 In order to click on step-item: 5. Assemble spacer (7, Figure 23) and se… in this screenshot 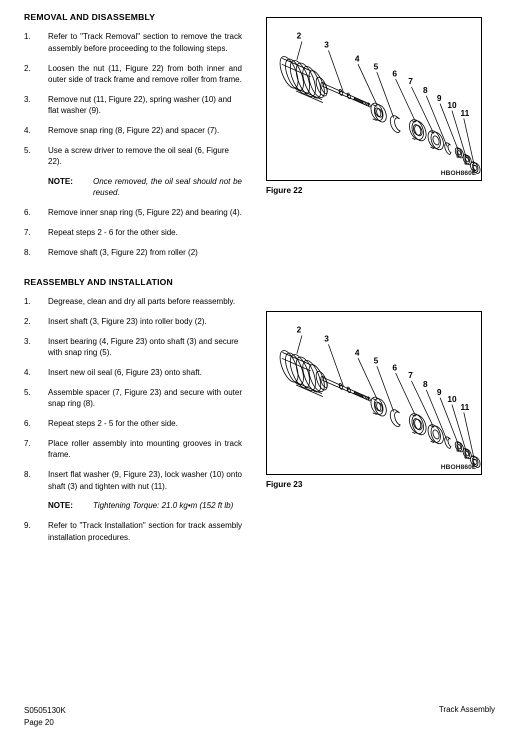, I will do `click(133, 398)`.